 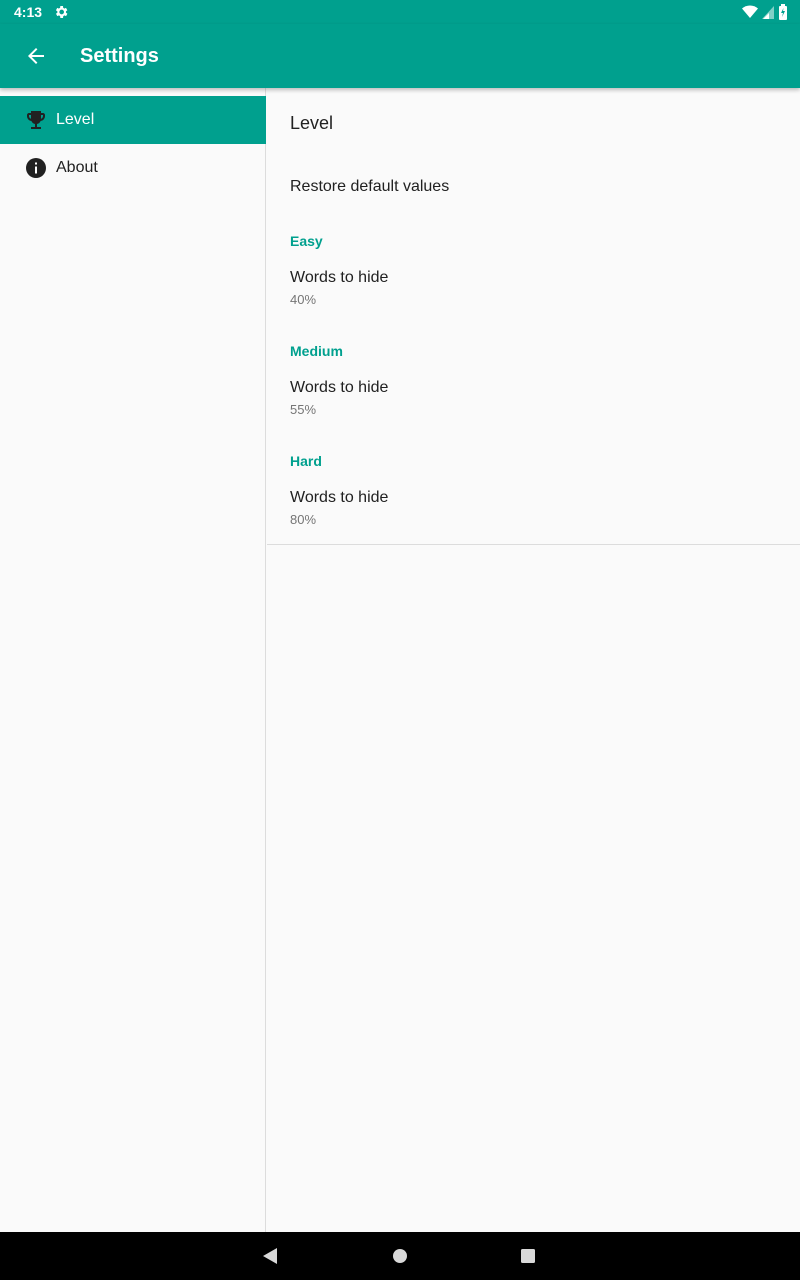 What do you see at coordinates (533, 297) in the screenshot?
I see `pref-easy-words-to-hide: Words to hide 40%` at bounding box center [533, 297].